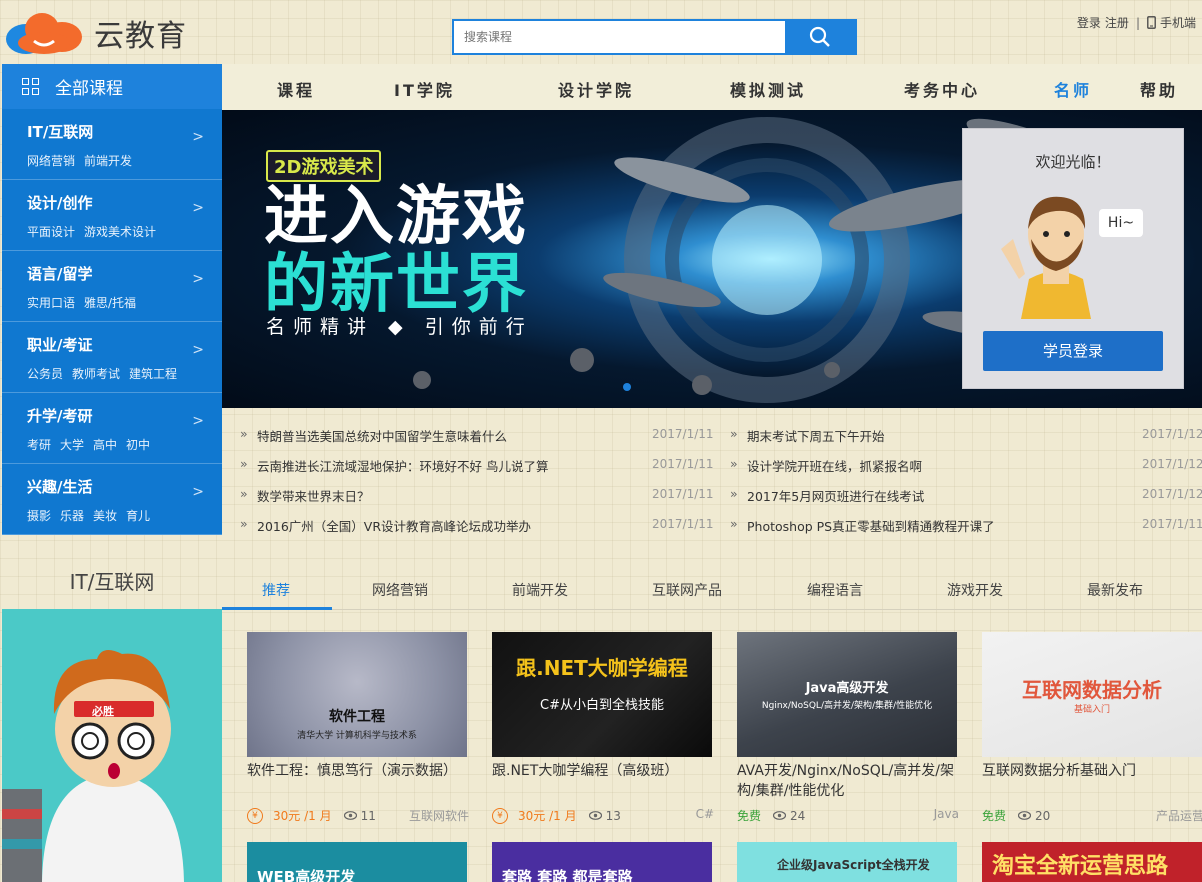  I want to click on search-icon, so click(819, 36).